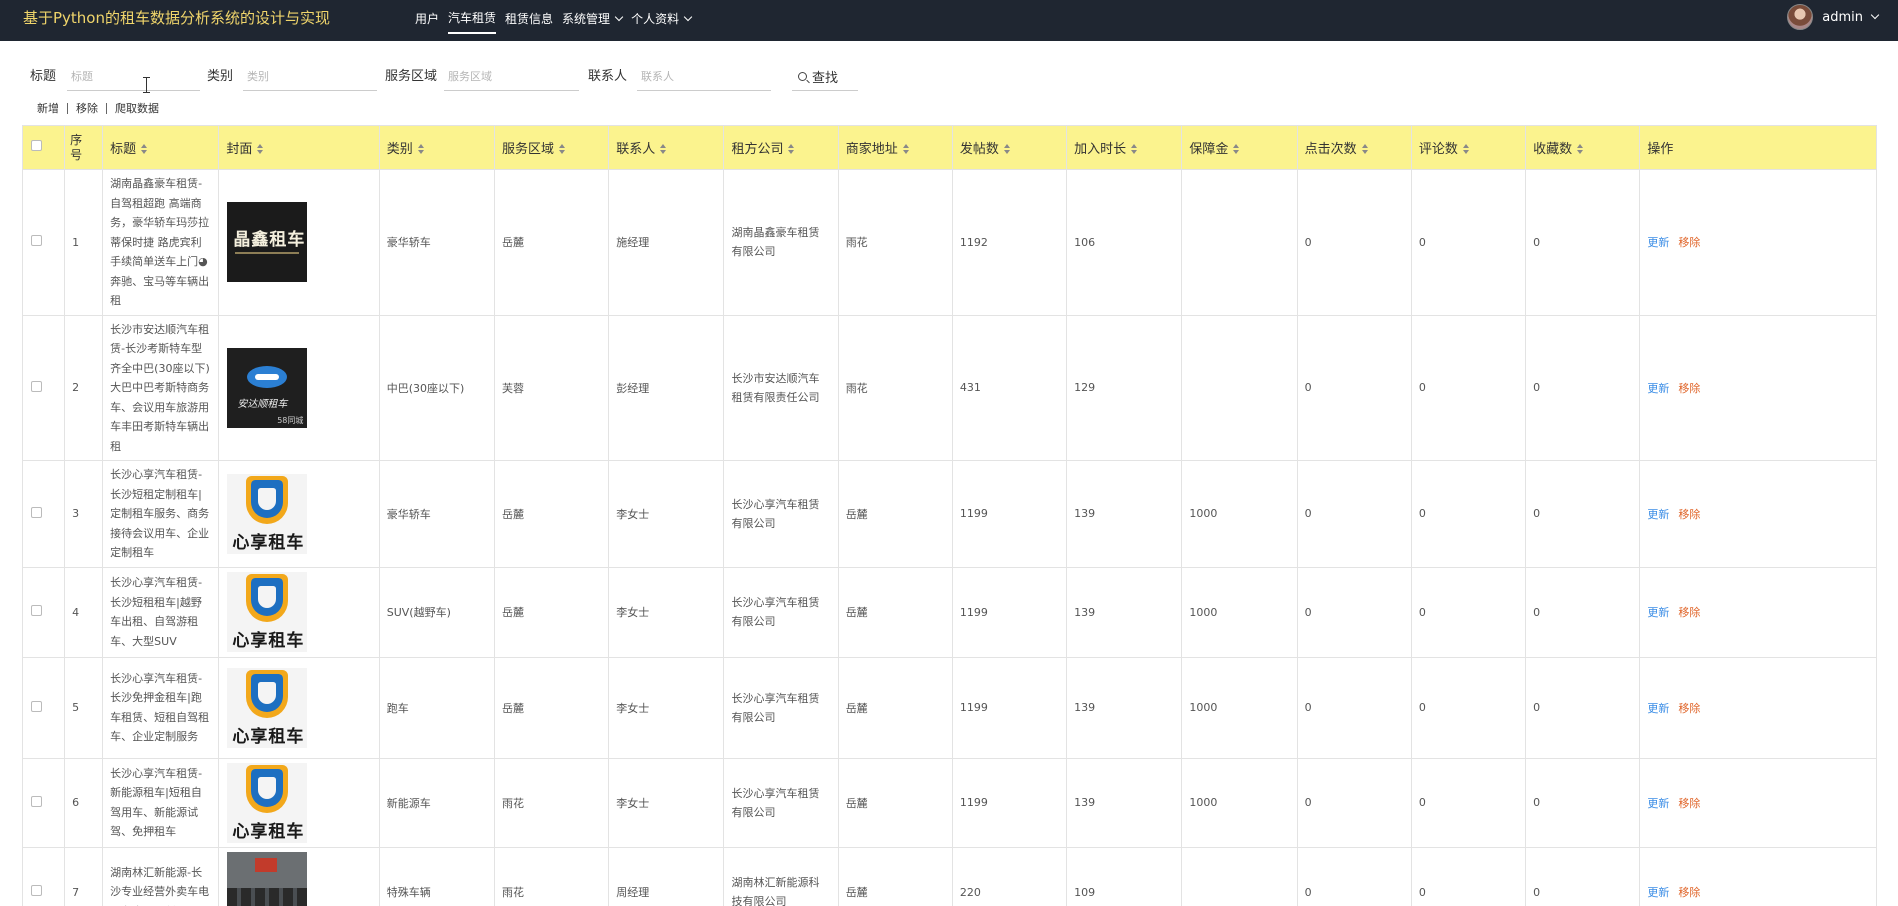 This screenshot has height=906, width=1898. I want to click on col-header-join-years: 加入时长, so click(1124, 147).